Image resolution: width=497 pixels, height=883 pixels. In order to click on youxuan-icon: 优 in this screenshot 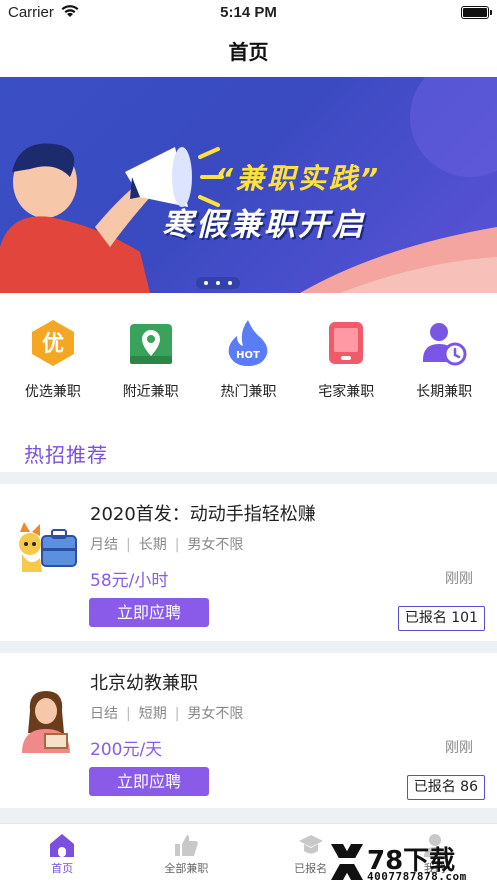, I will do `click(53, 343)`.